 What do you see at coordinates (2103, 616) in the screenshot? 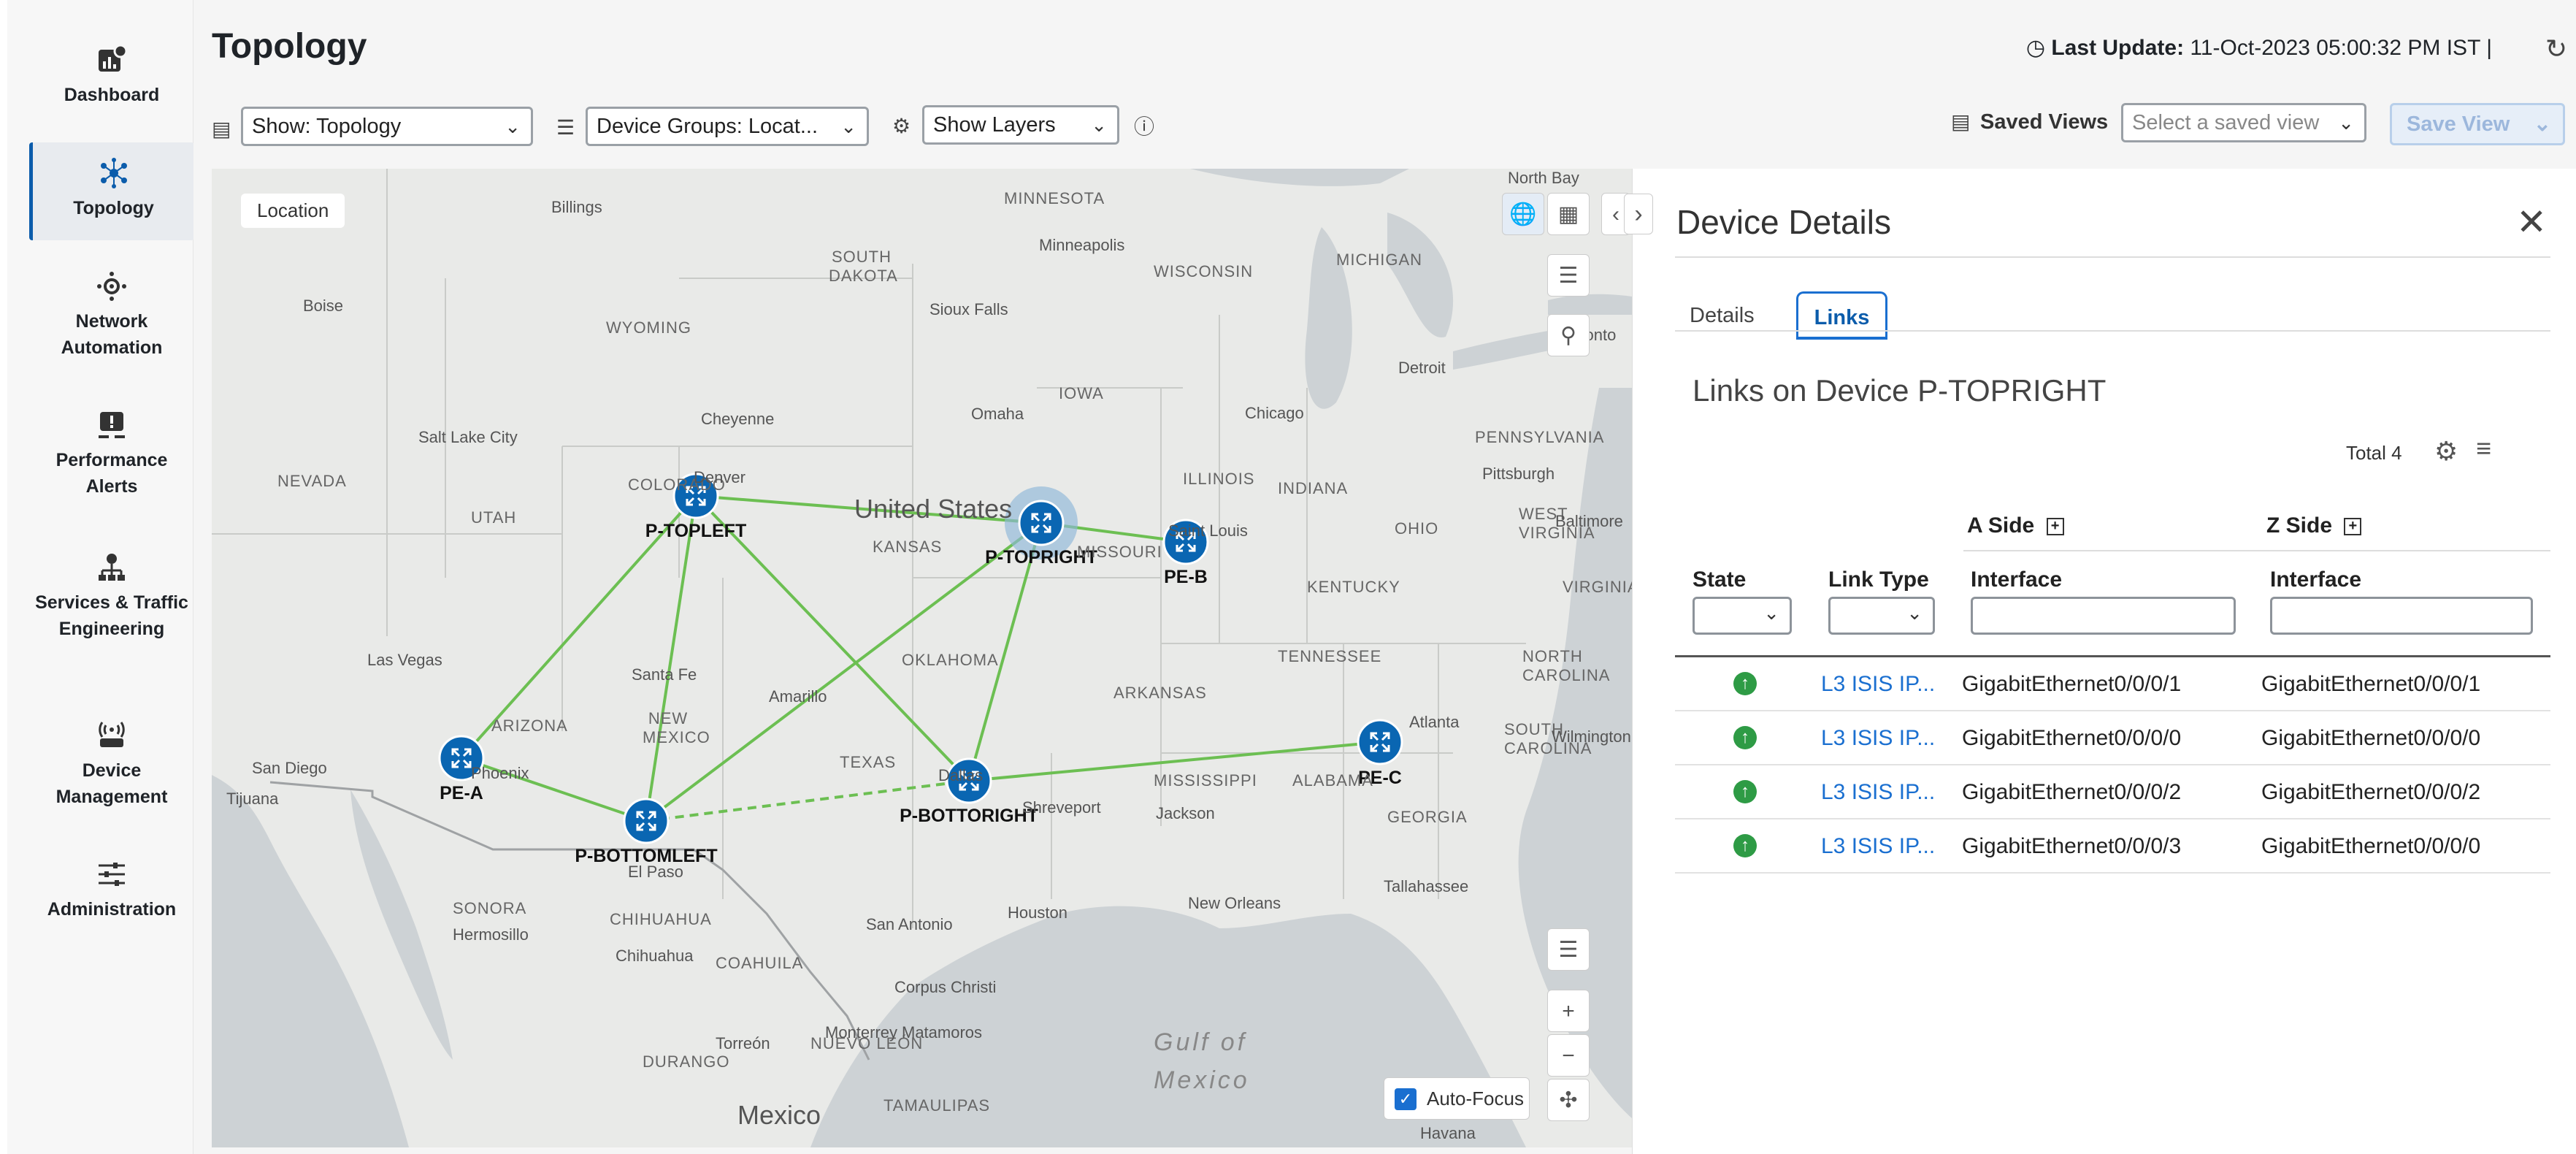
I see `a-interface-filter` at bounding box center [2103, 616].